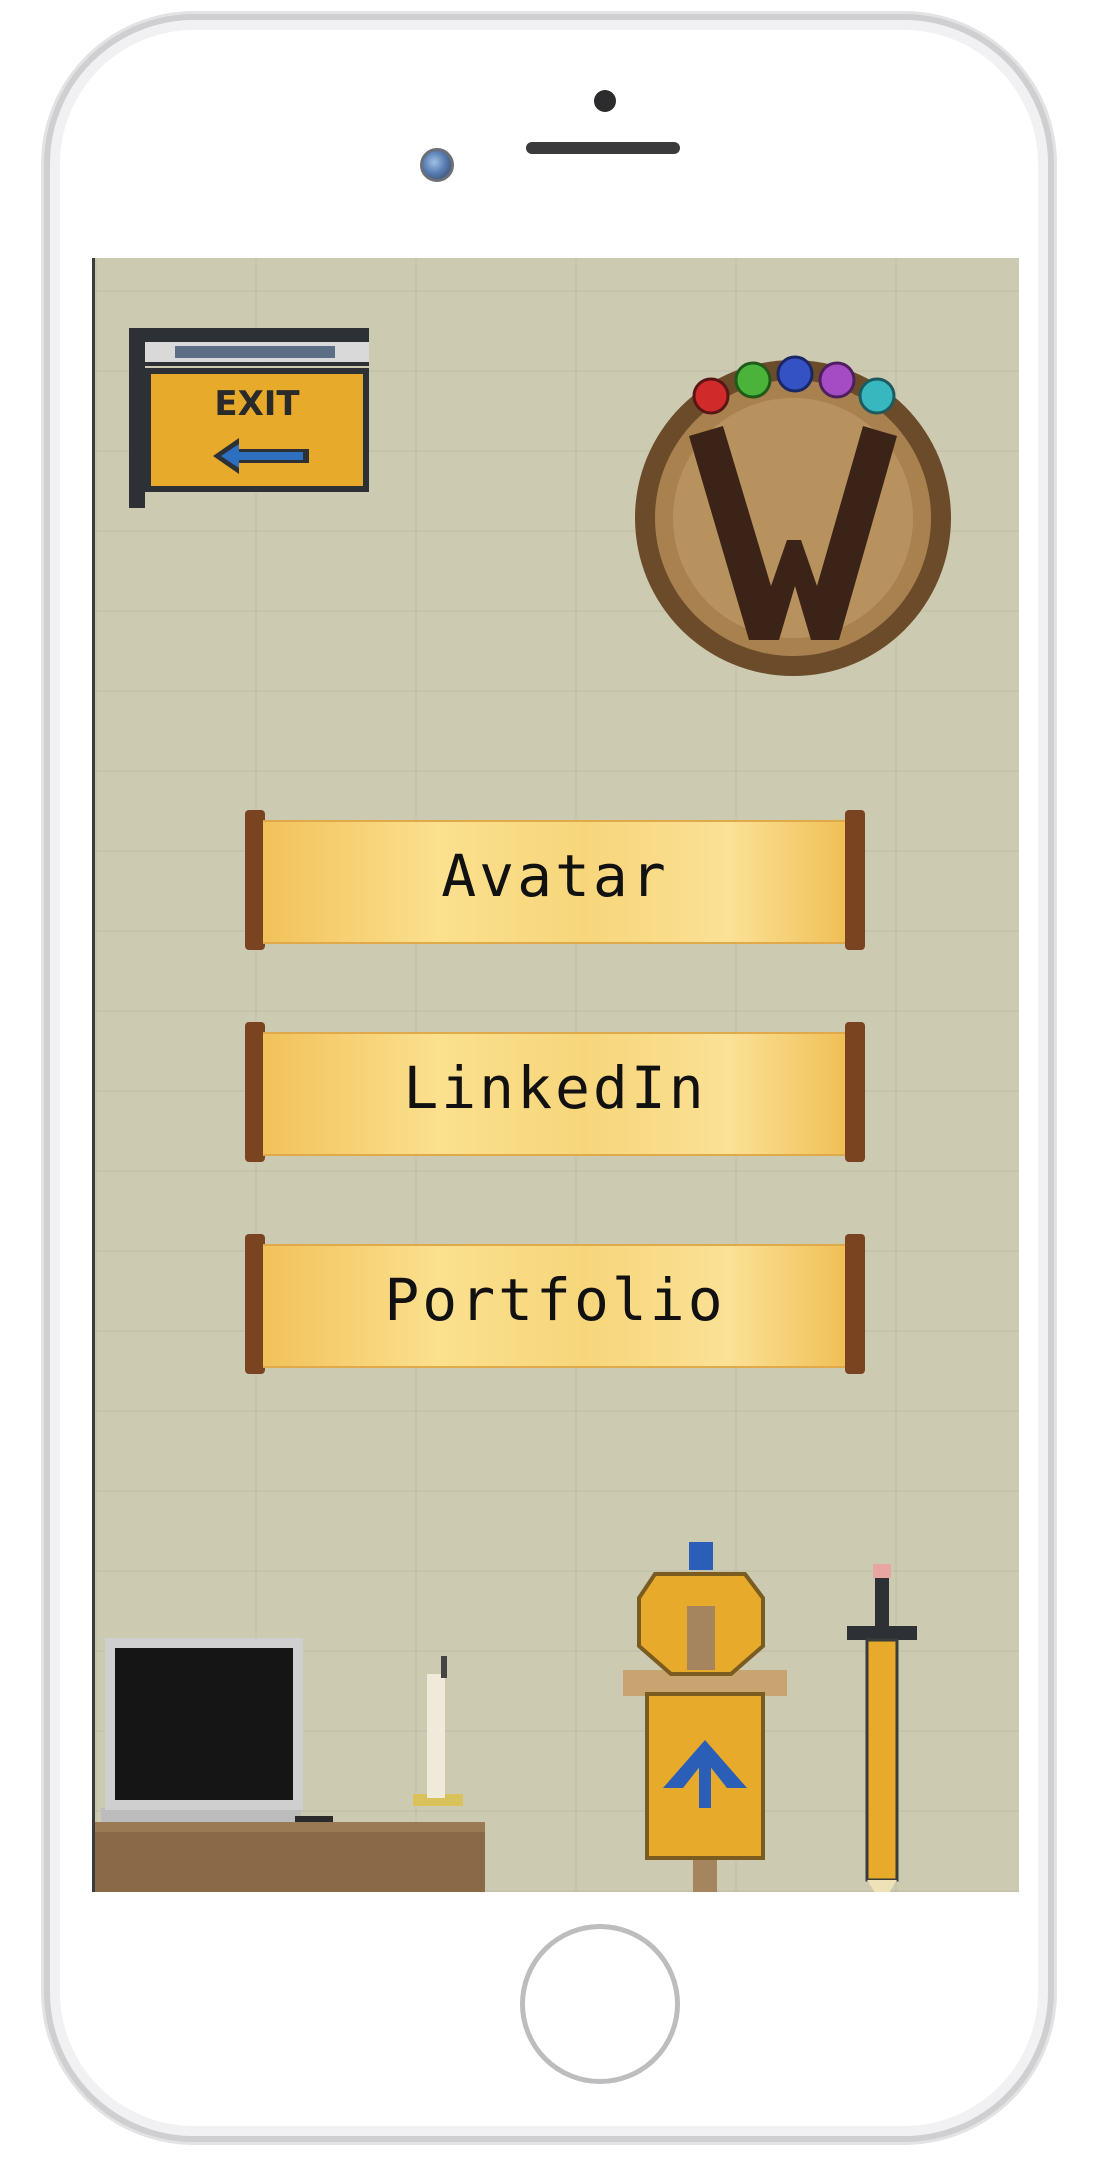  What do you see at coordinates (257, 404) in the screenshot?
I see `exit-label: EXIT` at bounding box center [257, 404].